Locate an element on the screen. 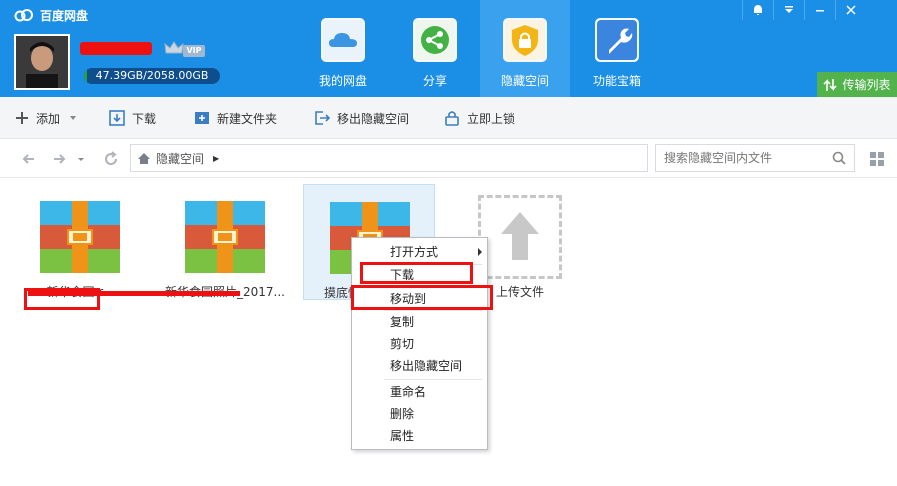 The image size is (897, 486). grid-view-icon is located at coordinates (877, 159).